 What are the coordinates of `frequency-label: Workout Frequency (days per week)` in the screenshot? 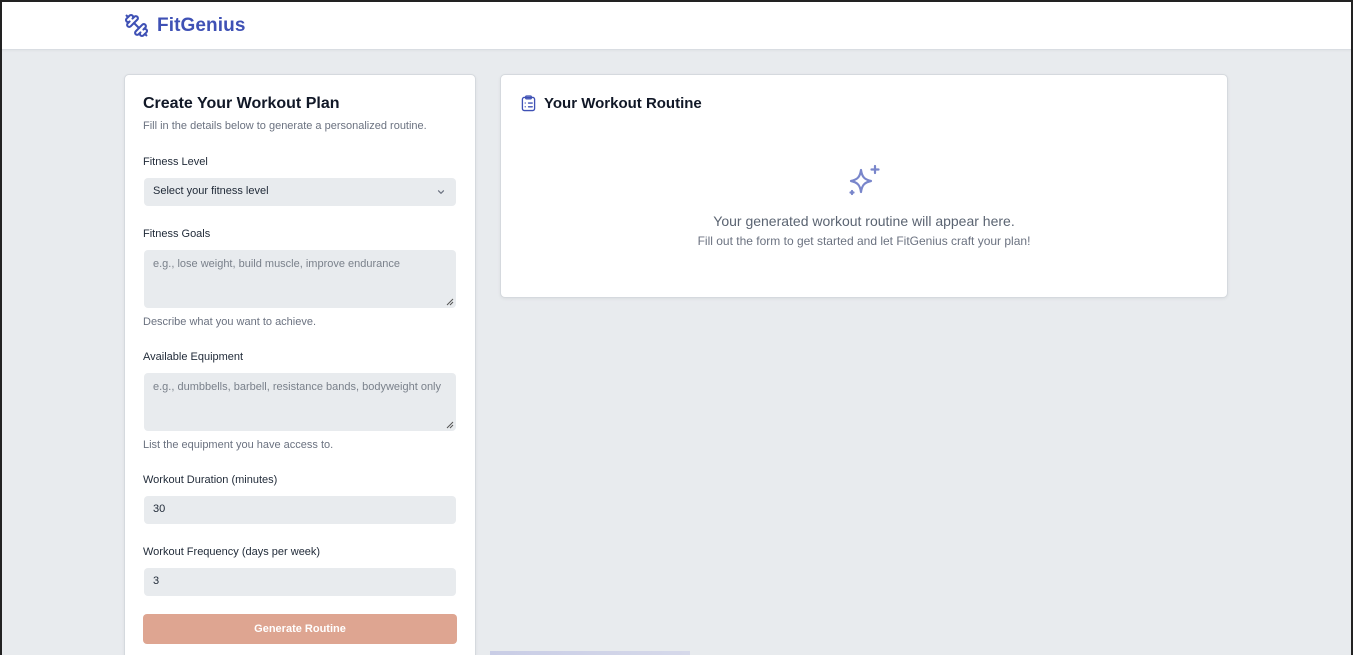 It's located at (232, 552).